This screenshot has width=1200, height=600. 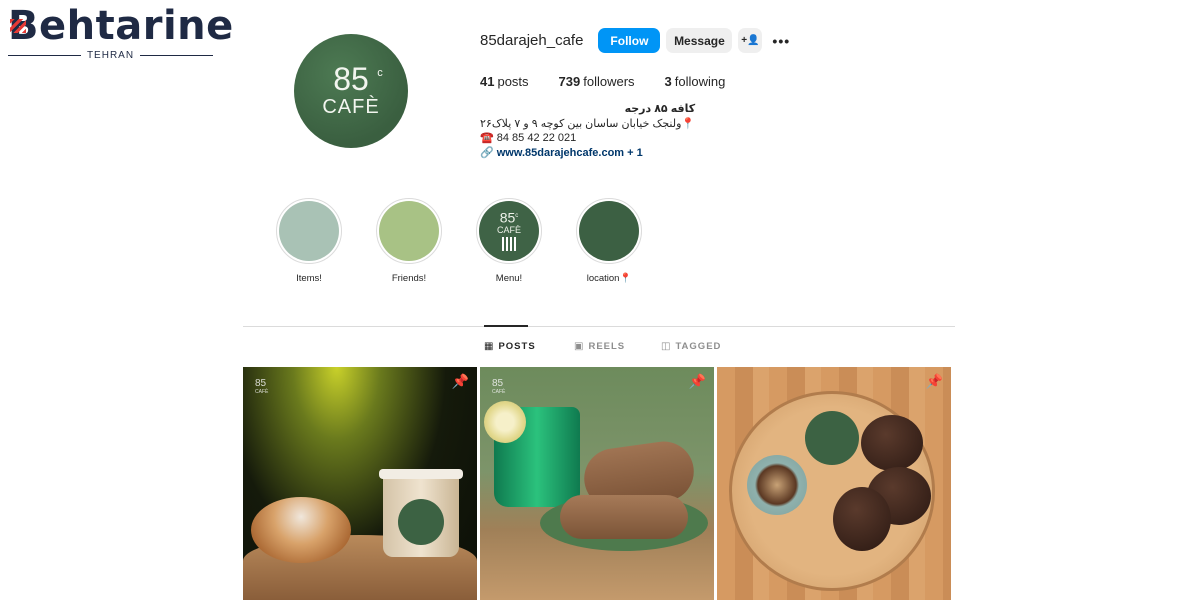 What do you see at coordinates (487, 81) in the screenshot?
I see `posts-count: 41` at bounding box center [487, 81].